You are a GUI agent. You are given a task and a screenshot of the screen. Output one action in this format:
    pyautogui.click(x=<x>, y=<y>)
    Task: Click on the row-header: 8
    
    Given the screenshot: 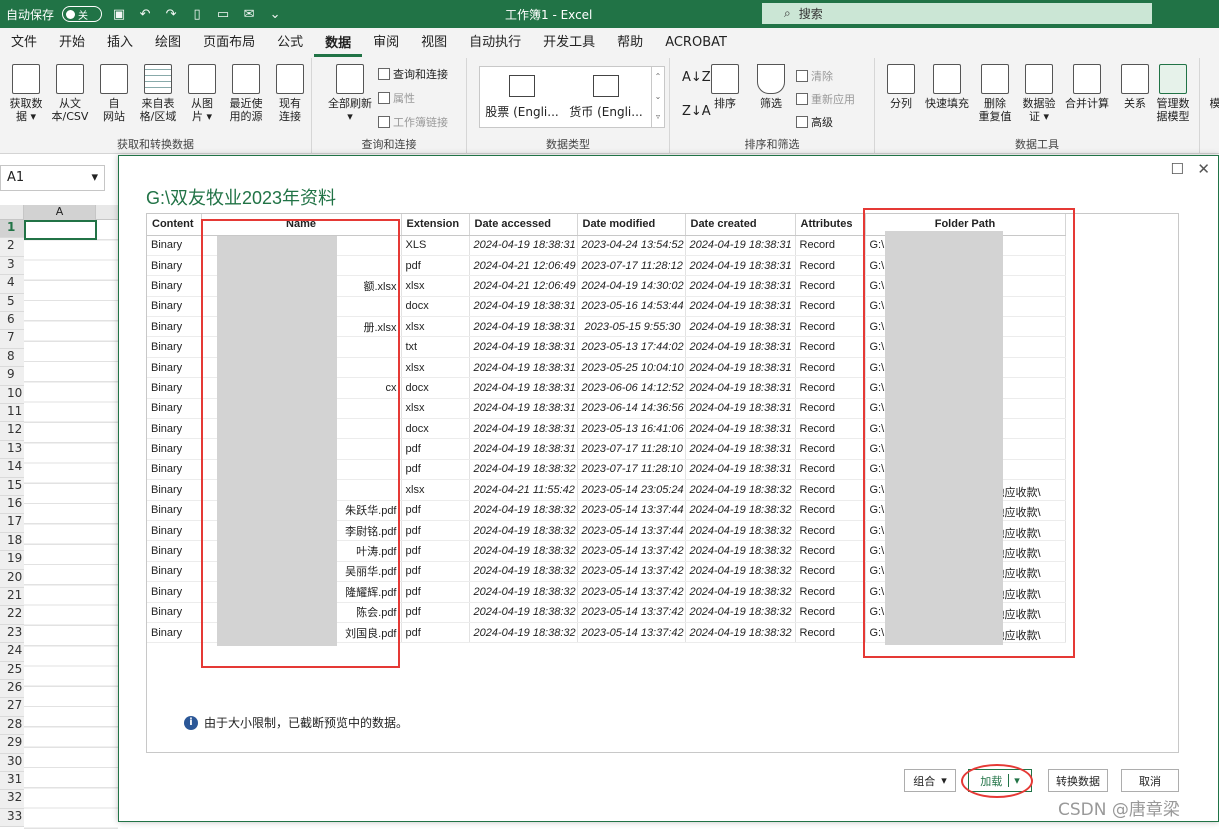 What is the action you would take?
    pyautogui.click(x=12, y=358)
    